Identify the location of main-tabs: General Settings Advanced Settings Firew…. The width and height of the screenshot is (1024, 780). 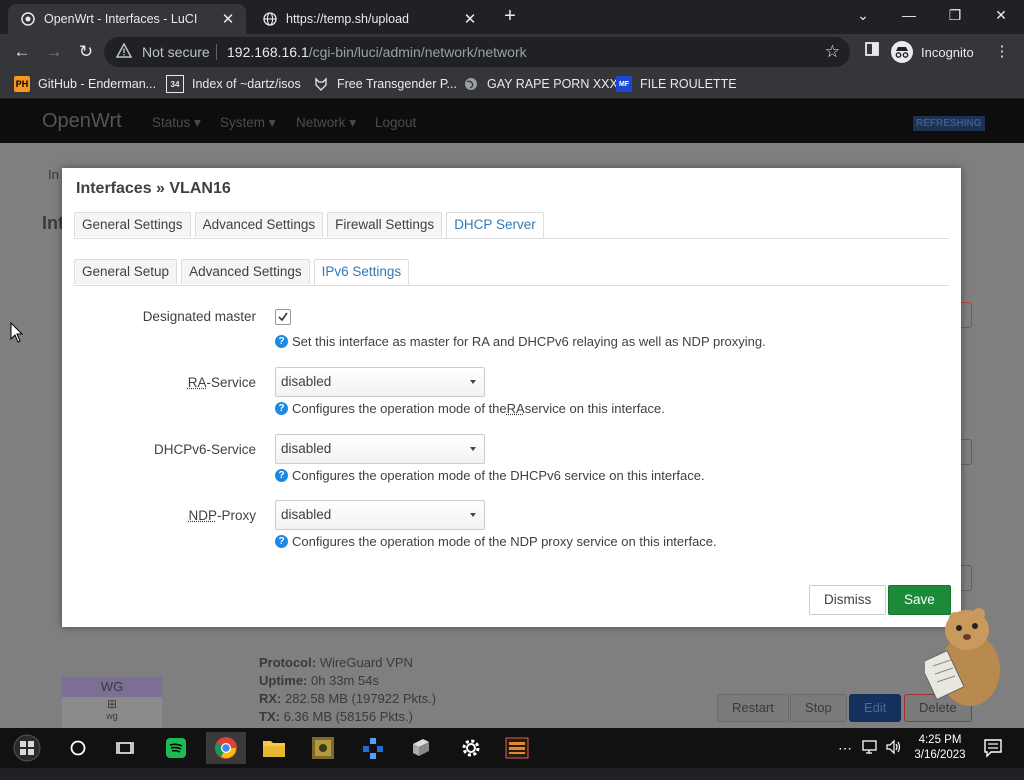
(511, 225).